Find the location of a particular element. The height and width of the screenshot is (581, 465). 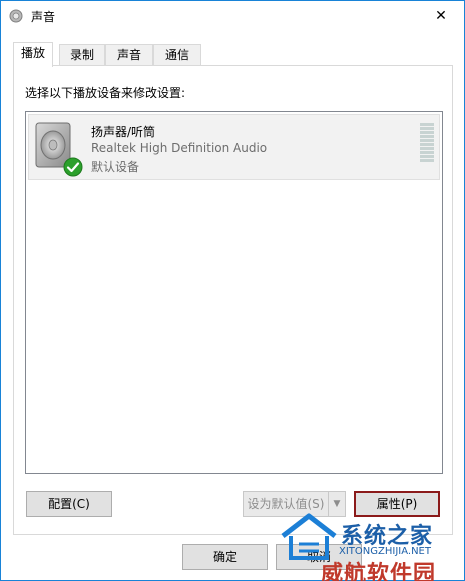

house-logo-icon is located at coordinates (309, 536).